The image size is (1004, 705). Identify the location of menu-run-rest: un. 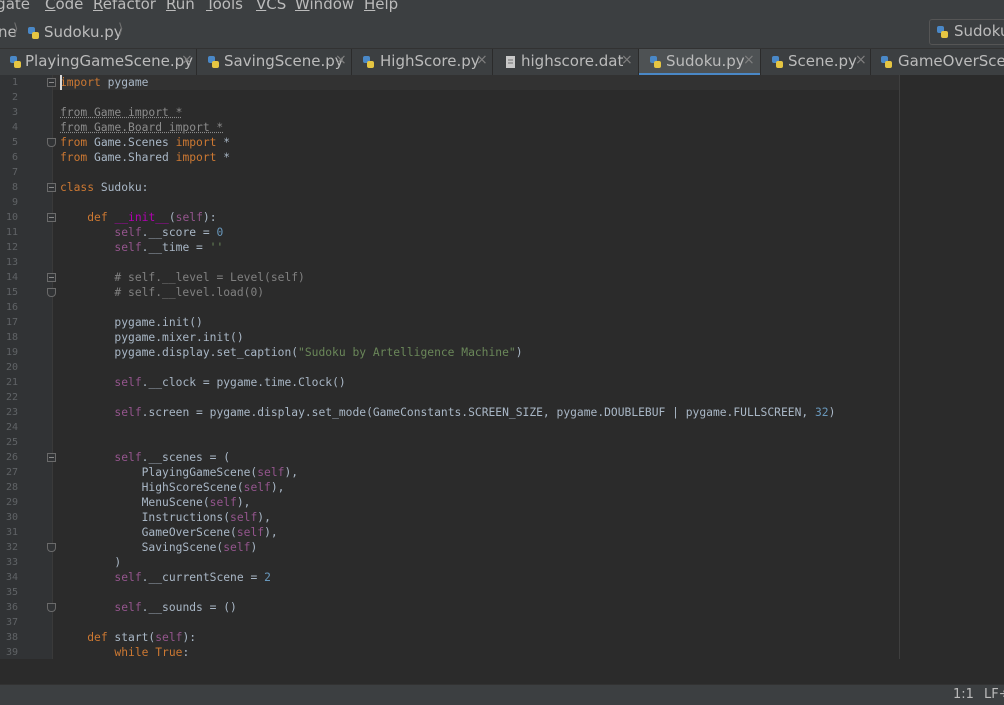
(185, 6).